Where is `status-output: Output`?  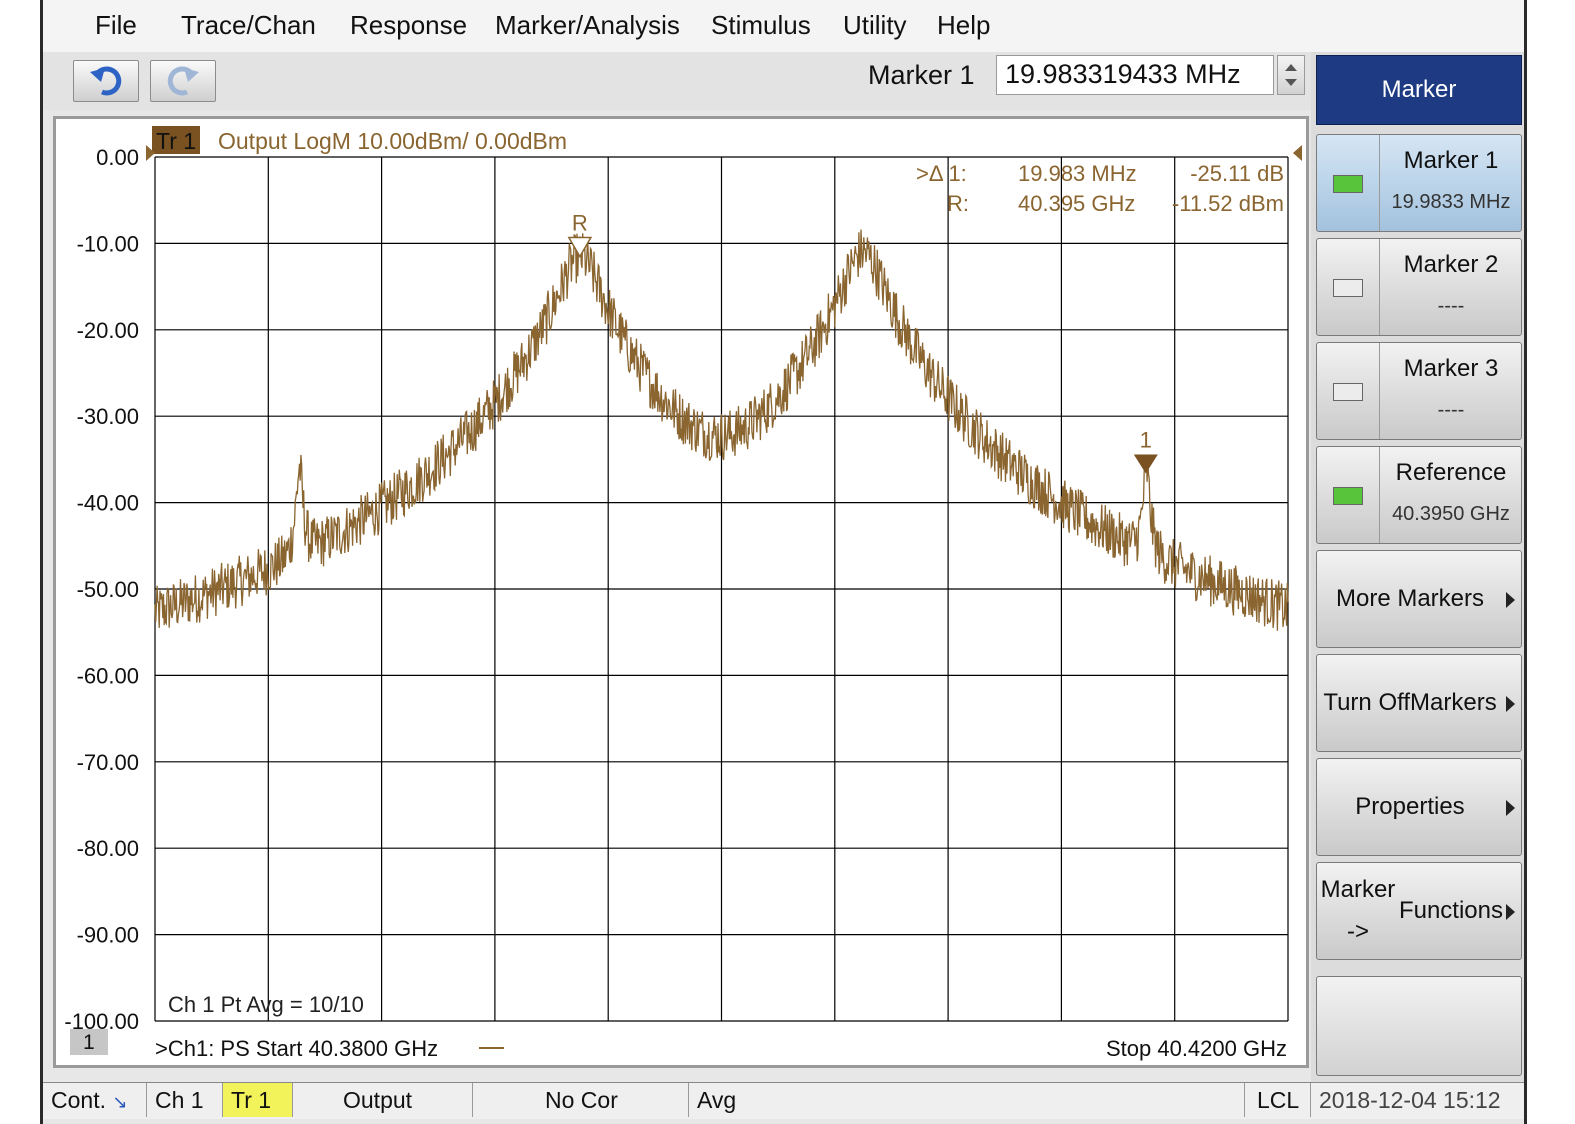 status-output: Output is located at coordinates (383, 1100).